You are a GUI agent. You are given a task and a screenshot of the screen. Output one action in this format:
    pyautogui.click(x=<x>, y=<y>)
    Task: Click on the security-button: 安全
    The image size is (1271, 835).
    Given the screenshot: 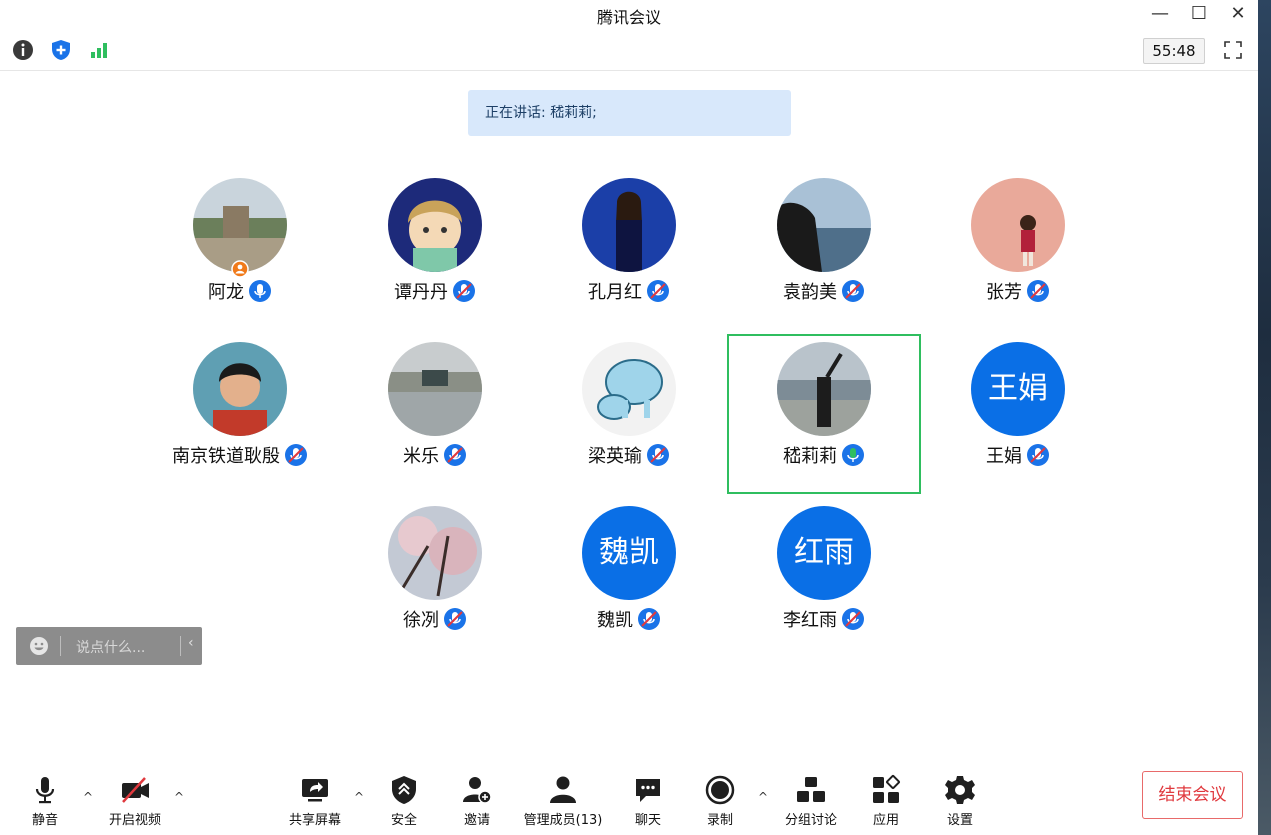 What is the action you would take?
    pyautogui.click(x=404, y=801)
    